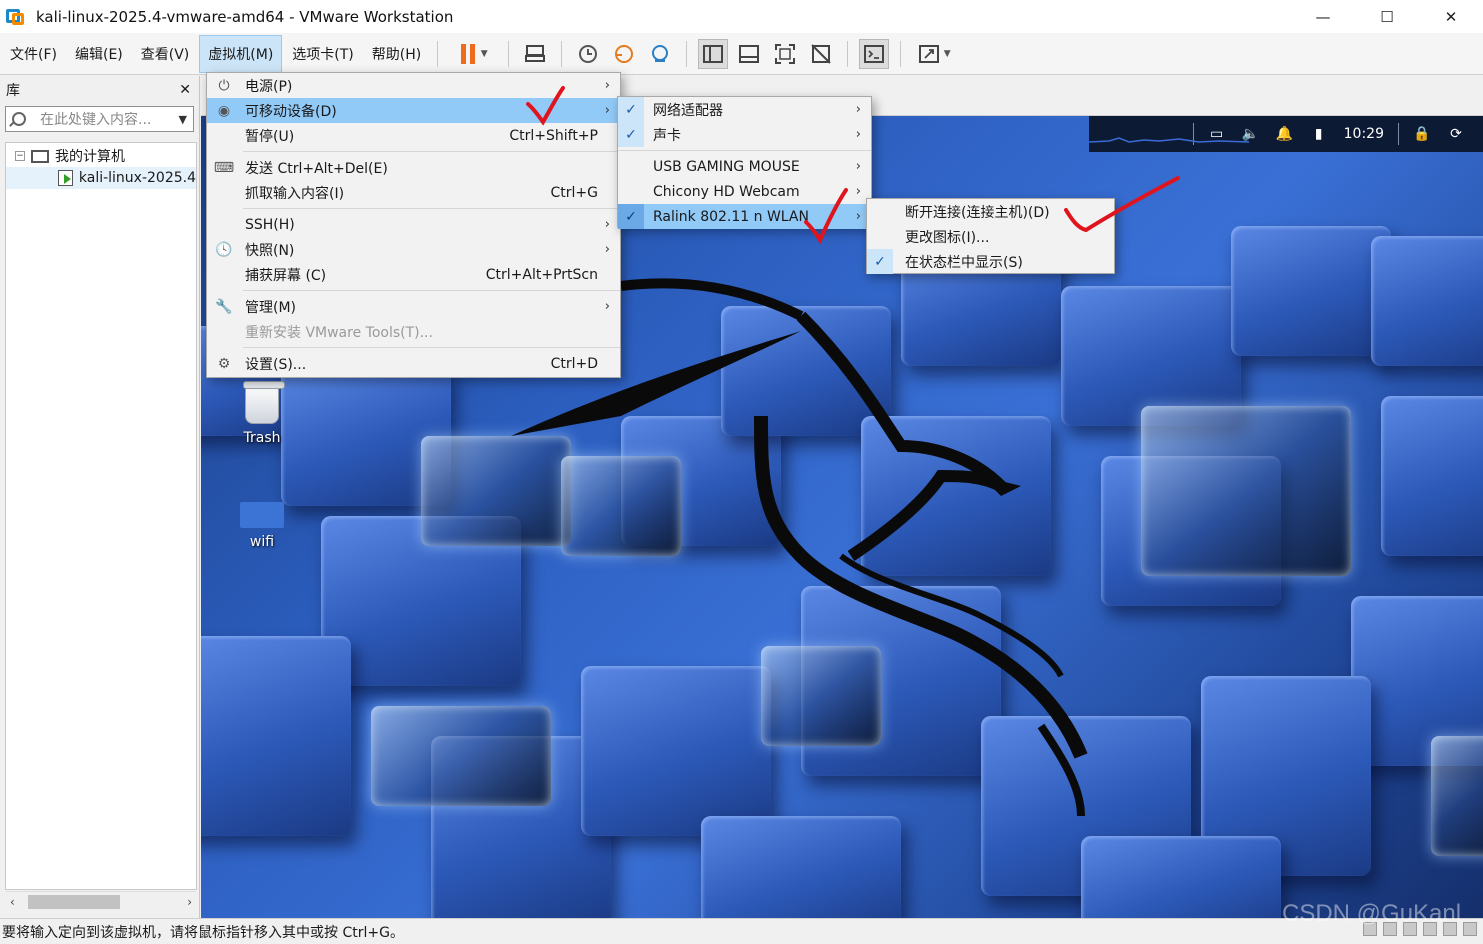 This screenshot has width=1483, height=944. I want to click on menu-item-webcam: Chicony HD Webcam ›, so click(744, 191).